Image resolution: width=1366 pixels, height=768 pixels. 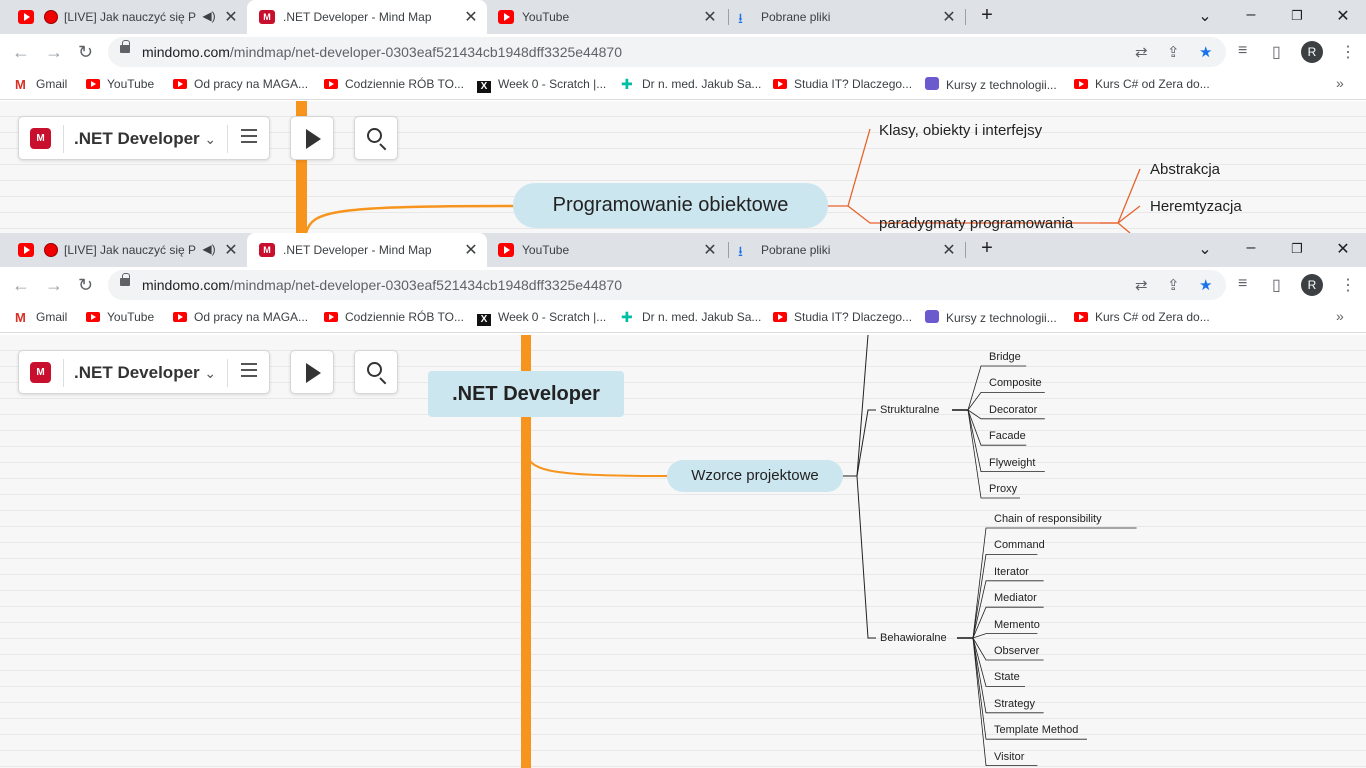 What do you see at coordinates (755, 476) in the screenshot?
I see `topic-wzorce-projektowe: Wzorce projektowe` at bounding box center [755, 476].